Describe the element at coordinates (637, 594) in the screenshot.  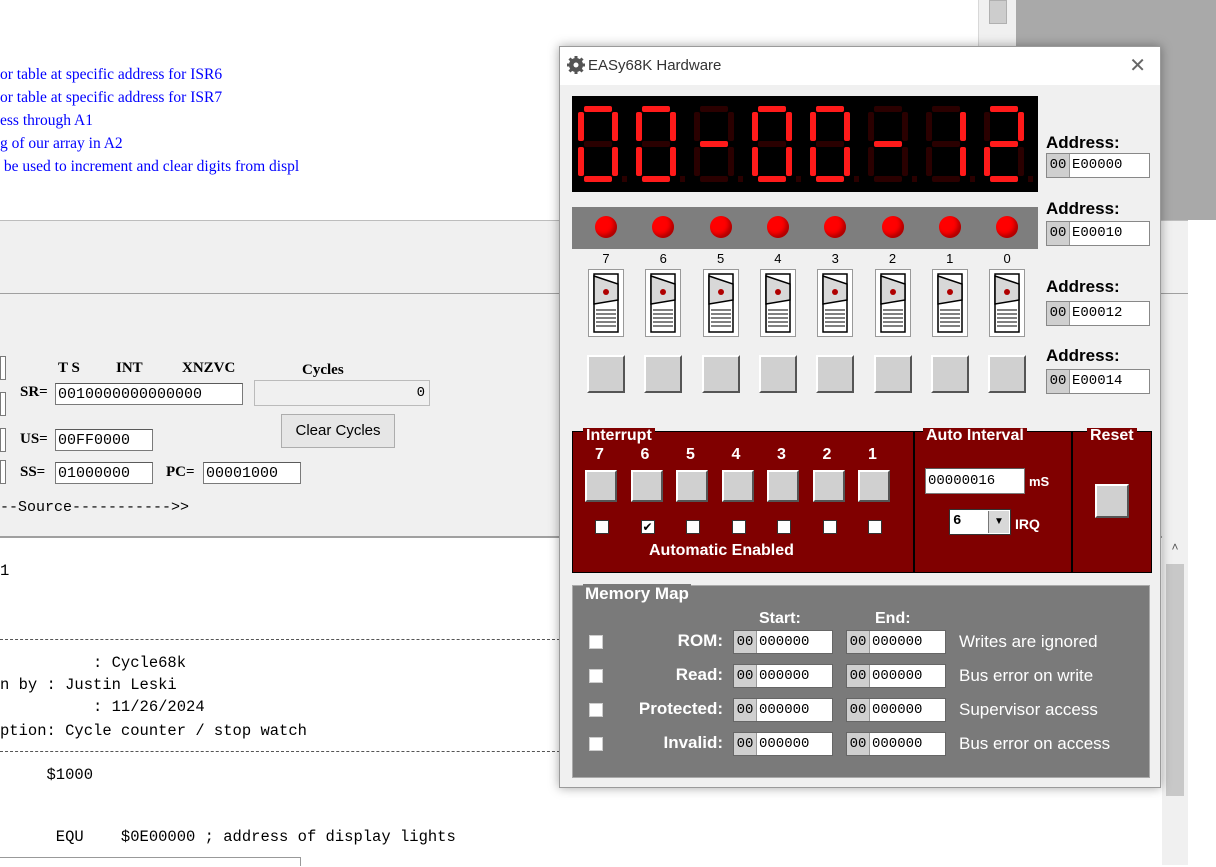
I see `memory-map-label: Memory Map` at that location.